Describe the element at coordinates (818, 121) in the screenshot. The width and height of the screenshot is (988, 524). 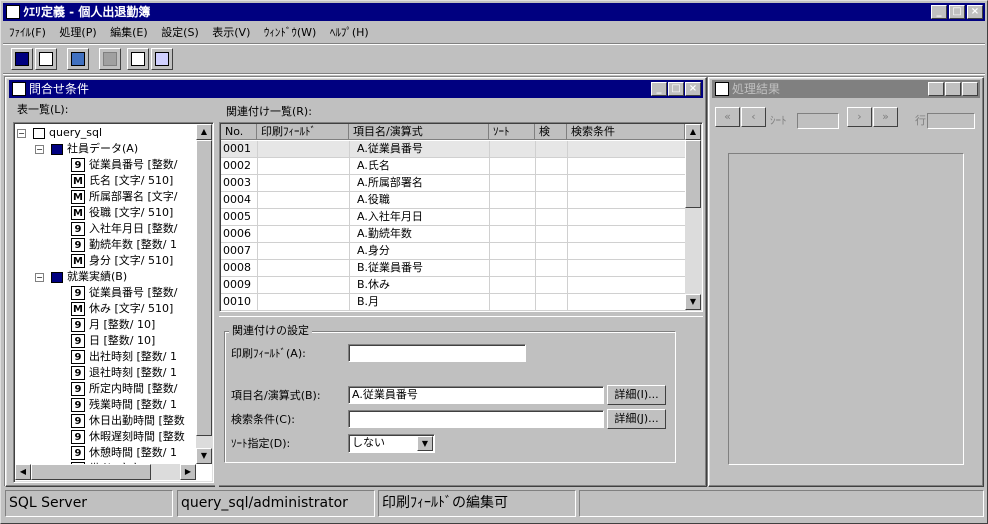
I see `sheet-input` at that location.